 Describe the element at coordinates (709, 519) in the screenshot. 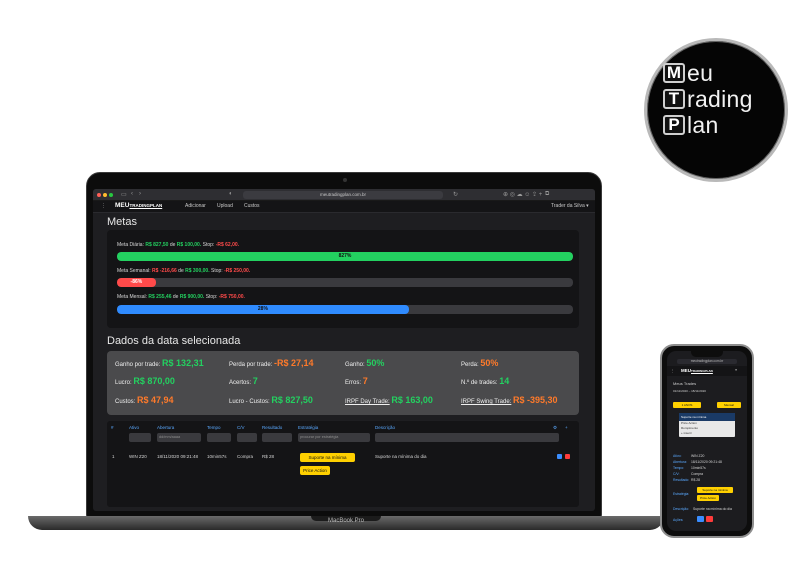

I see `phone-delete-icon` at that location.